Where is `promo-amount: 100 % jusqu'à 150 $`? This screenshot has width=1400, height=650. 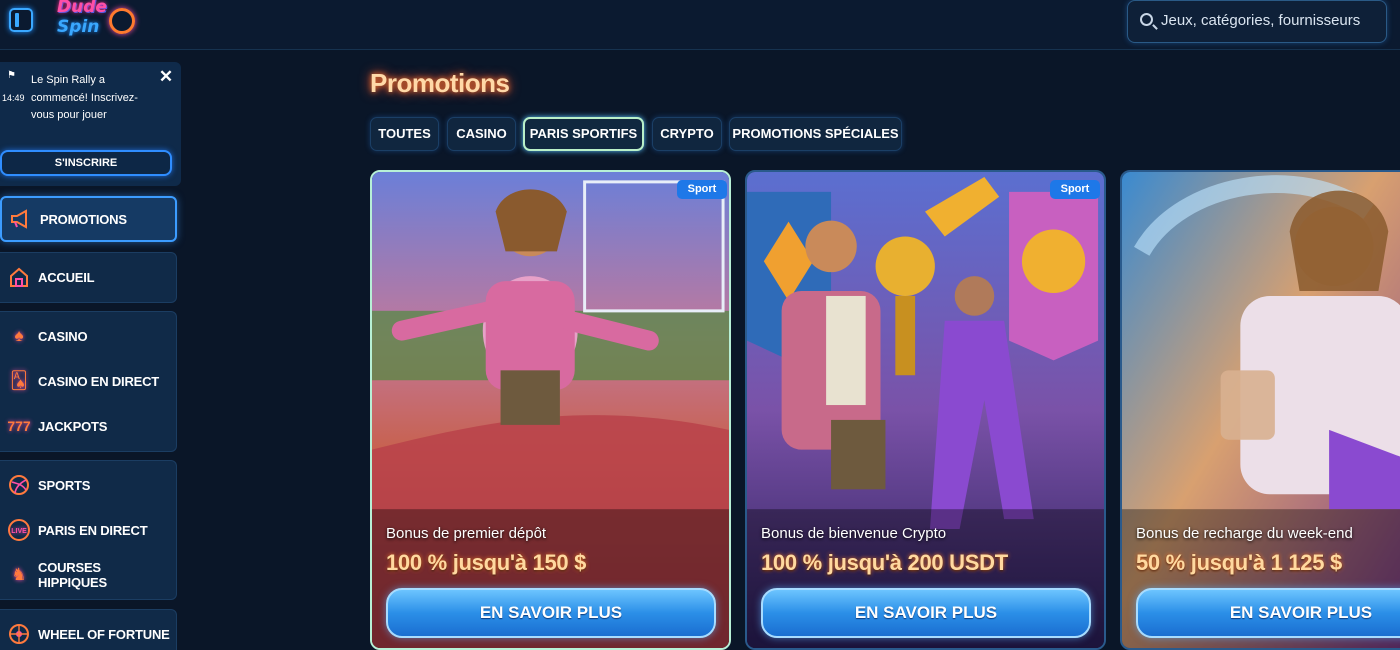
promo-amount: 100 % jusqu'à 150 $ is located at coordinates (486, 562).